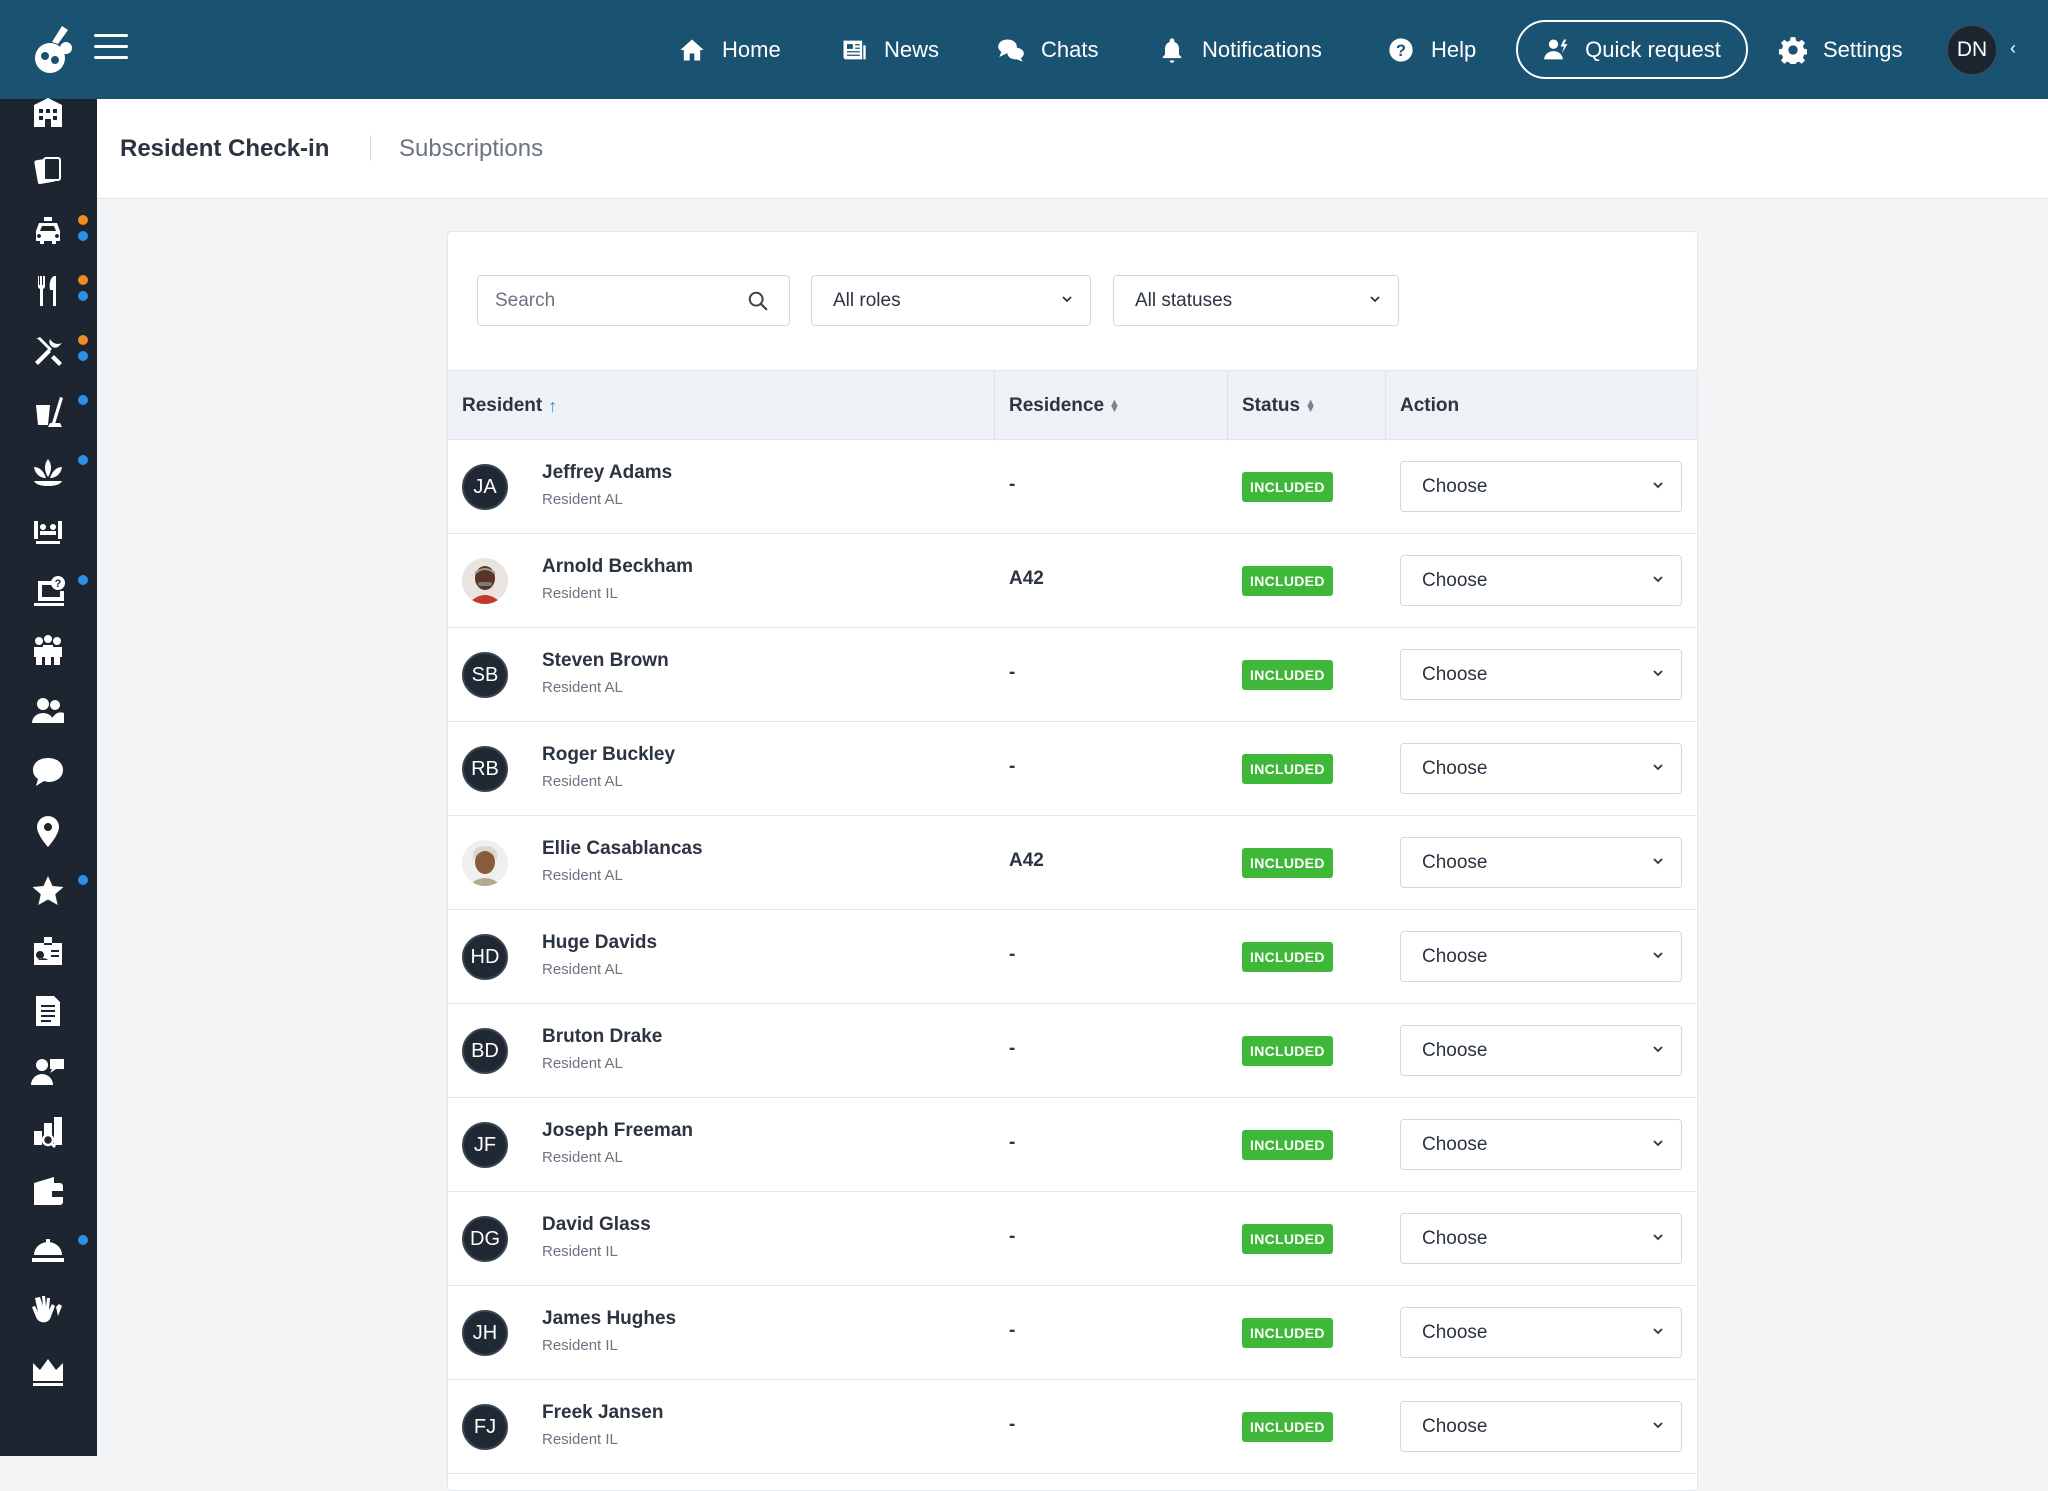  I want to click on nav-home: Home, so click(729, 49).